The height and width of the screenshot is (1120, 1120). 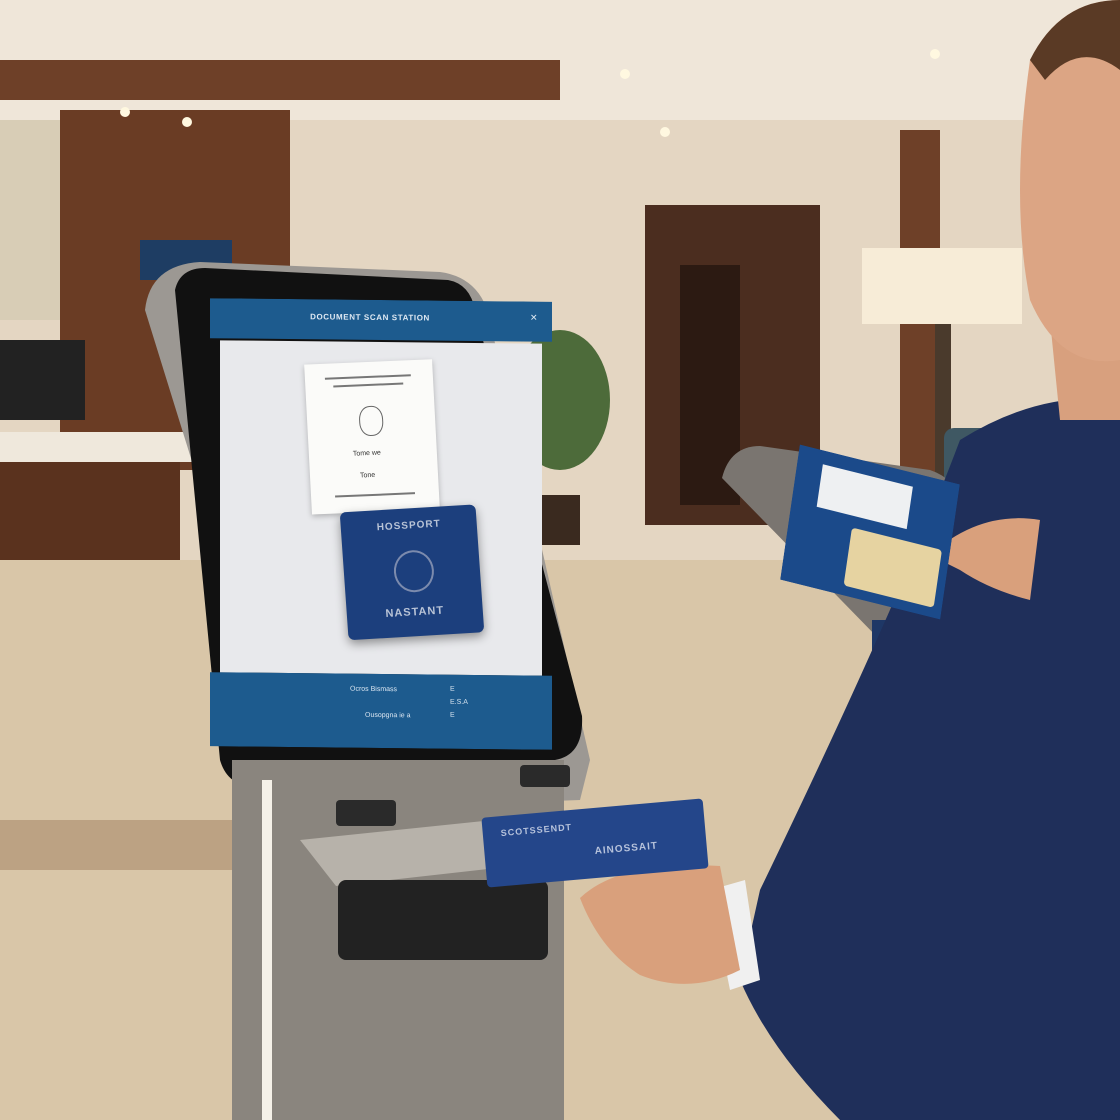 I want to click on passport-label: NASTANT, so click(x=415, y=612).